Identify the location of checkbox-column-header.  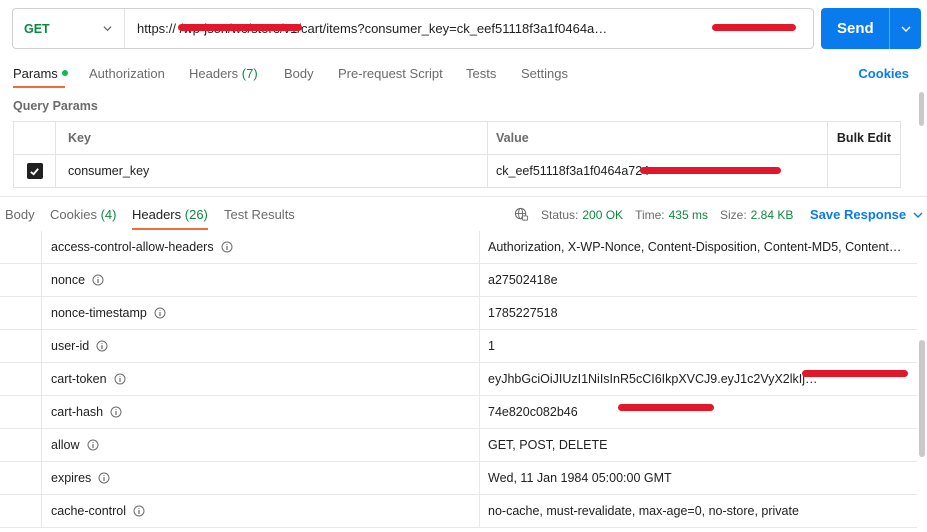
(35, 138).